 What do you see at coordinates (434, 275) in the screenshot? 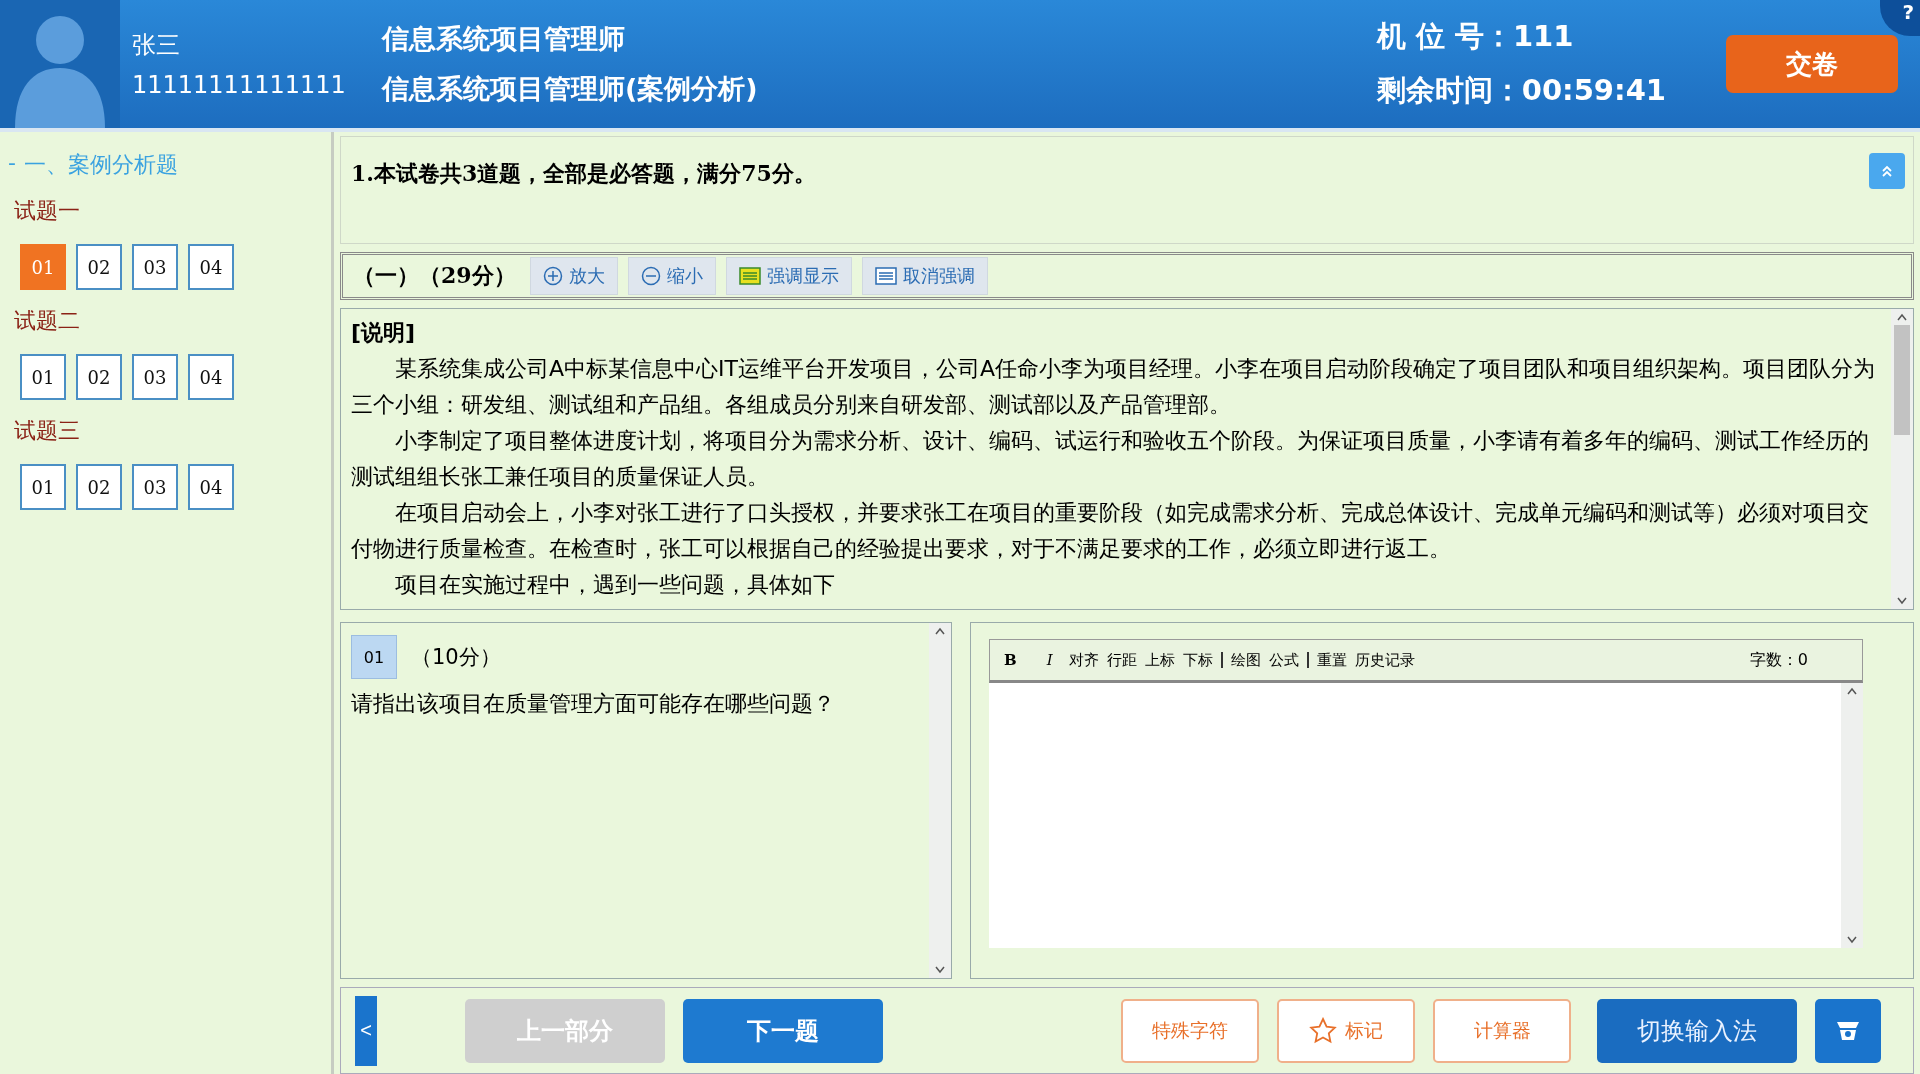
I see `part-heading: （一）（29分）` at bounding box center [434, 275].